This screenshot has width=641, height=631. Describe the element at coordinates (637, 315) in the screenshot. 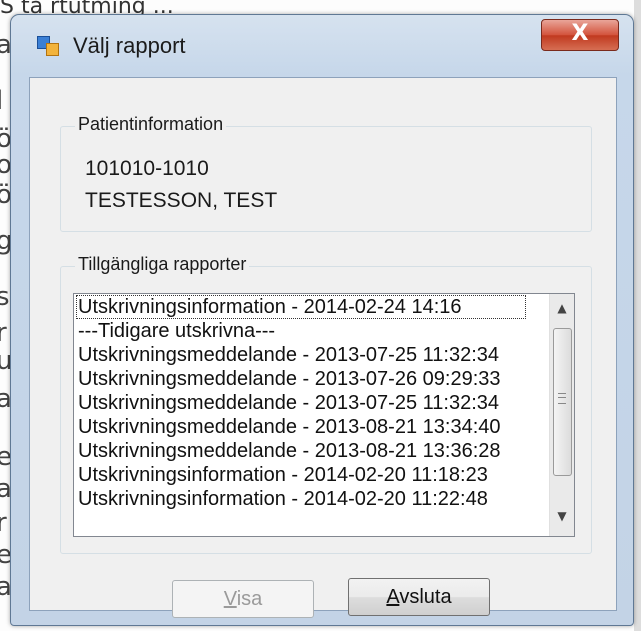

I see `background-edge` at that location.